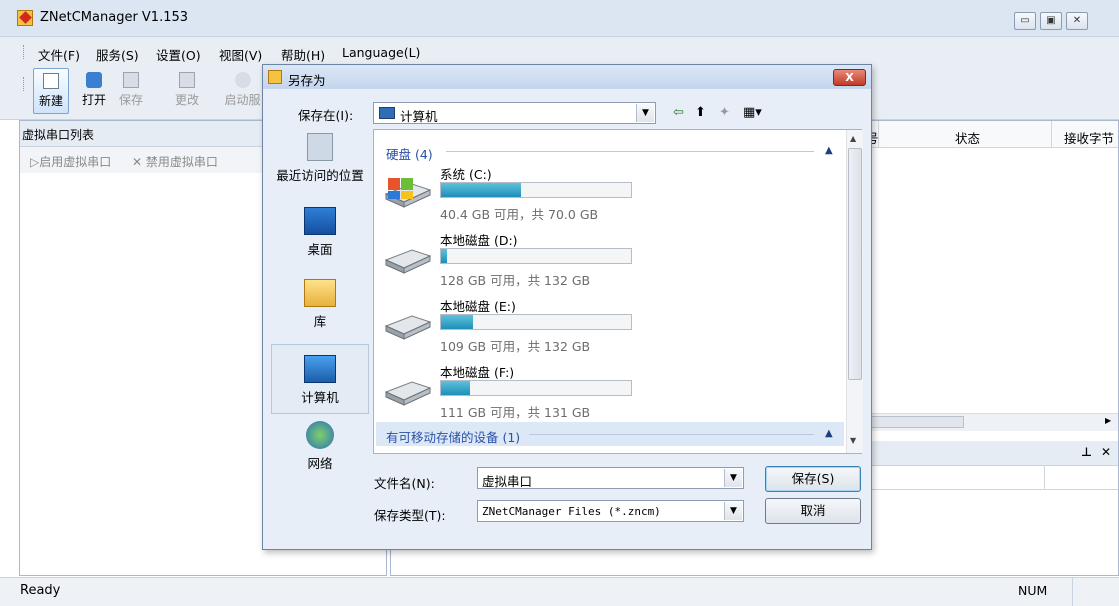 This screenshot has height=606, width=1119. What do you see at coordinates (75, 162) in the screenshot?
I see `enable-port-label: 启用虚拟串口` at bounding box center [75, 162].